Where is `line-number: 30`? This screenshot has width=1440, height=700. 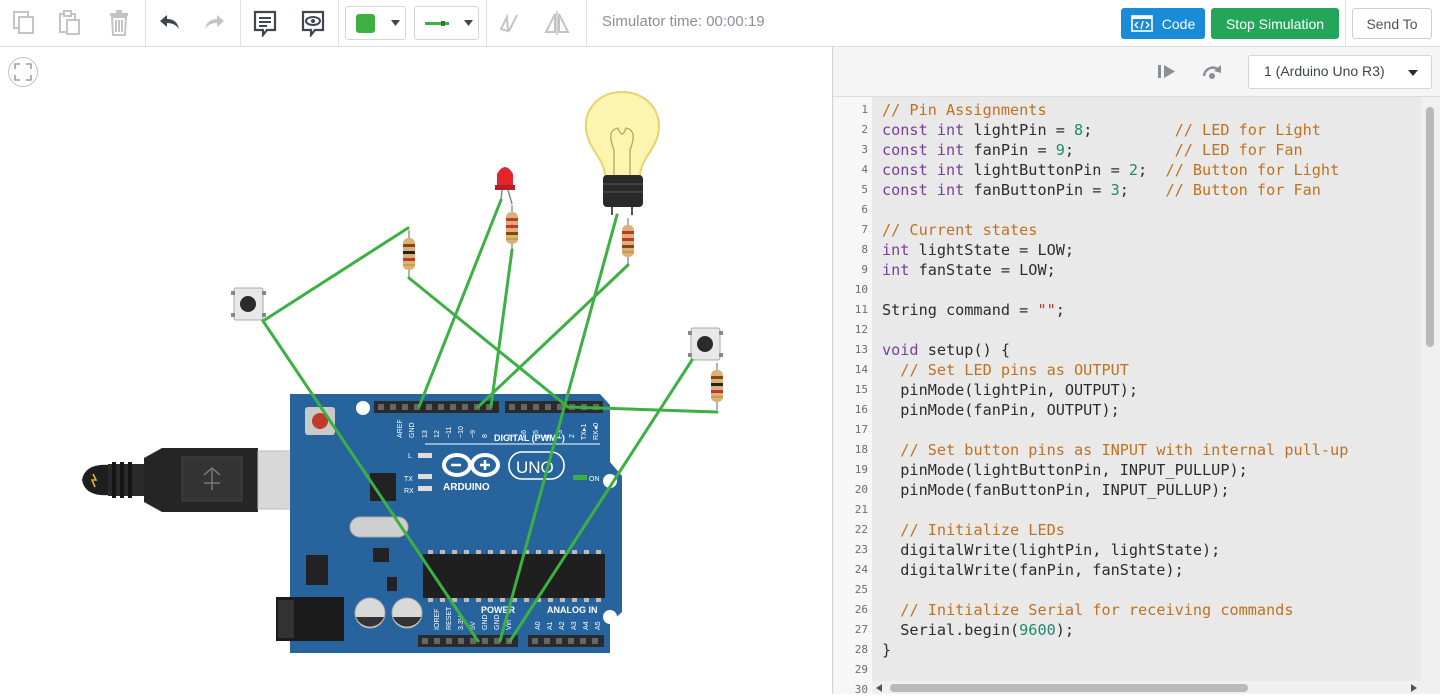
line-number: 30 is located at coordinates (861, 689).